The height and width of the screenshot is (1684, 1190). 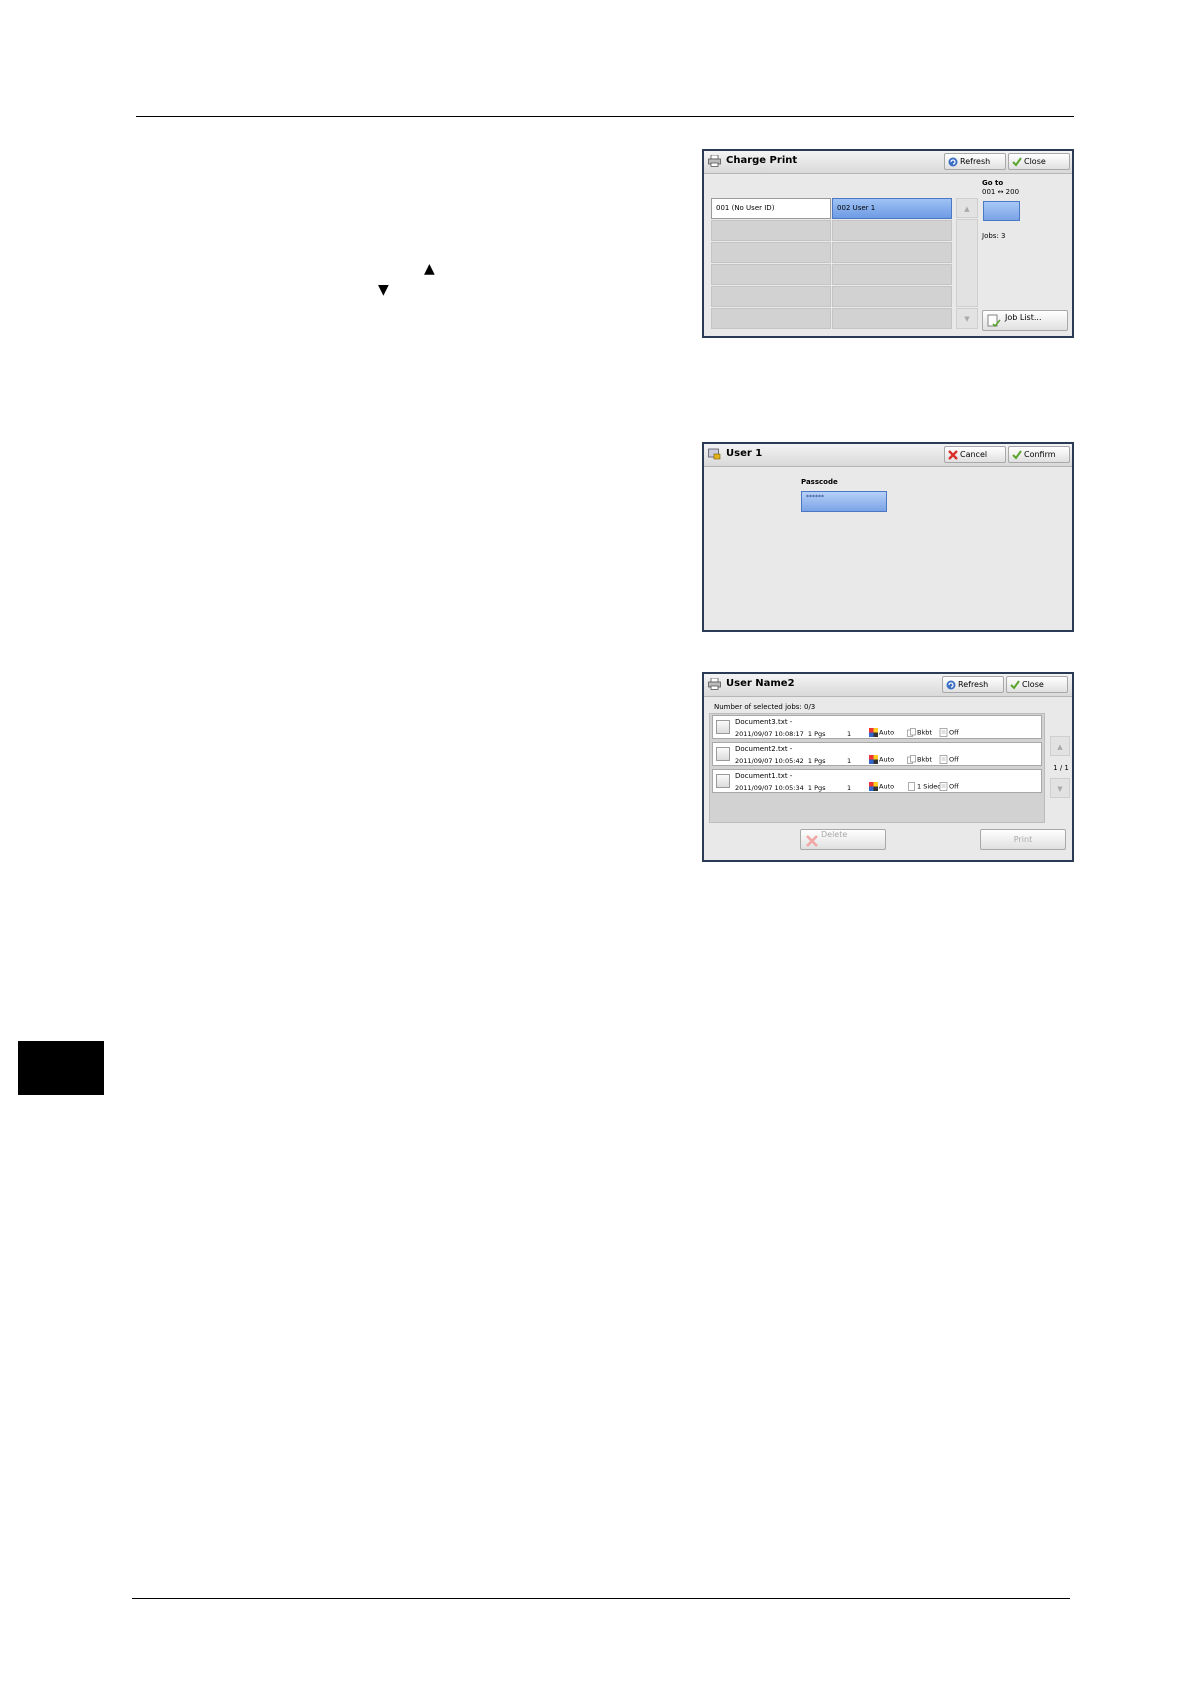 What do you see at coordinates (601, 1598) in the screenshot?
I see `bottom-rule` at bounding box center [601, 1598].